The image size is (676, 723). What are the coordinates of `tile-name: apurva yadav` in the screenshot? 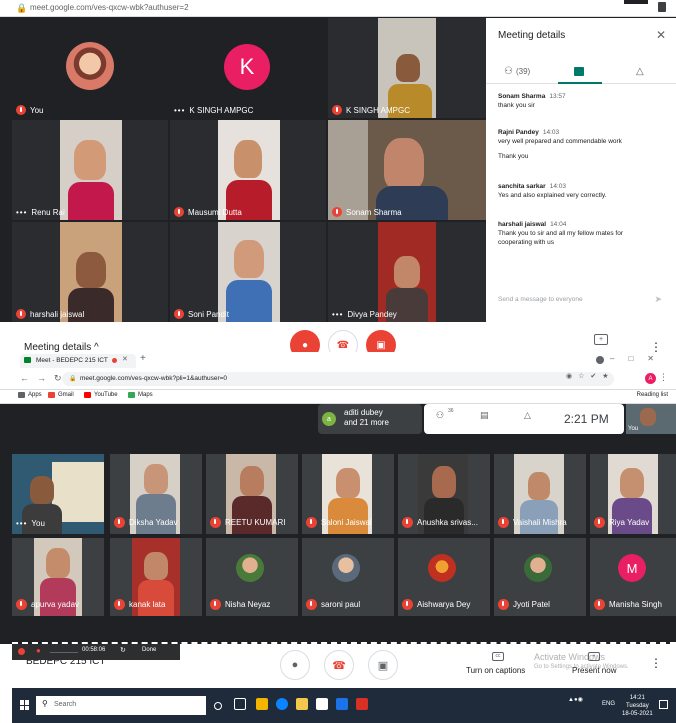 It's located at (55, 604).